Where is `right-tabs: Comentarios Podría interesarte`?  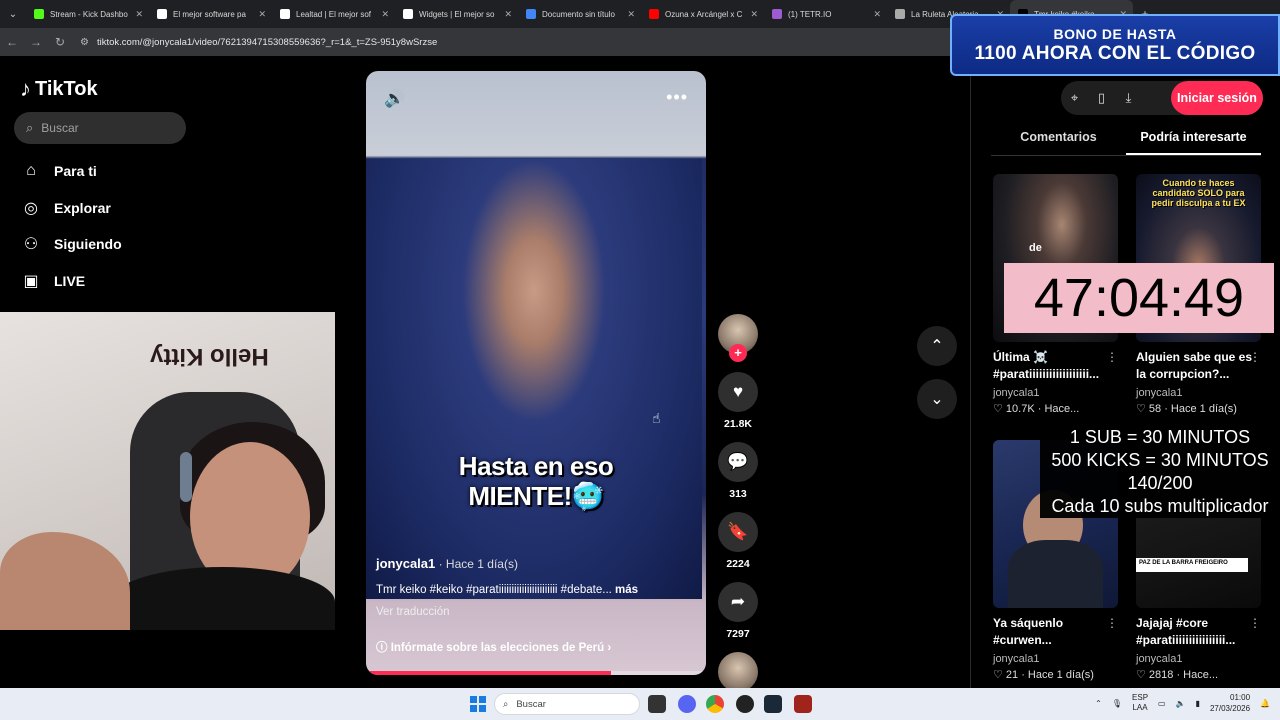 right-tabs: Comentarios Podría interesarte is located at coordinates (1126, 141).